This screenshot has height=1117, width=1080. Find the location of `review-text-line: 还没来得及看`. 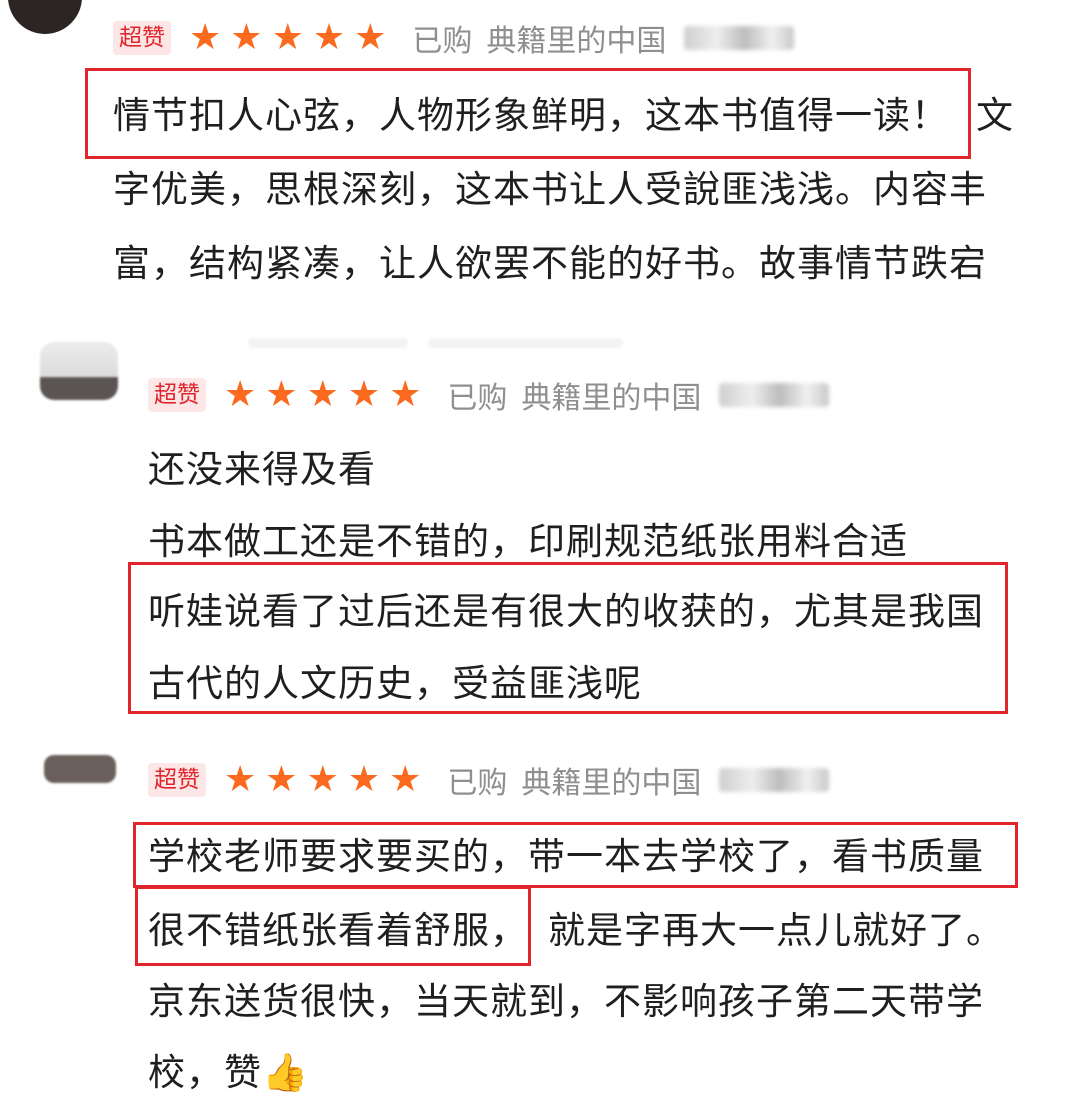

review-text-line: 还没来得及看 is located at coordinates (262, 469).